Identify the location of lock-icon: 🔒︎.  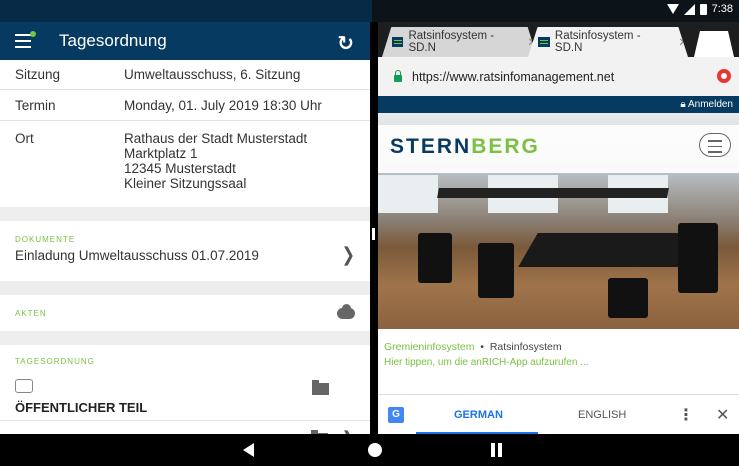
(683, 104).